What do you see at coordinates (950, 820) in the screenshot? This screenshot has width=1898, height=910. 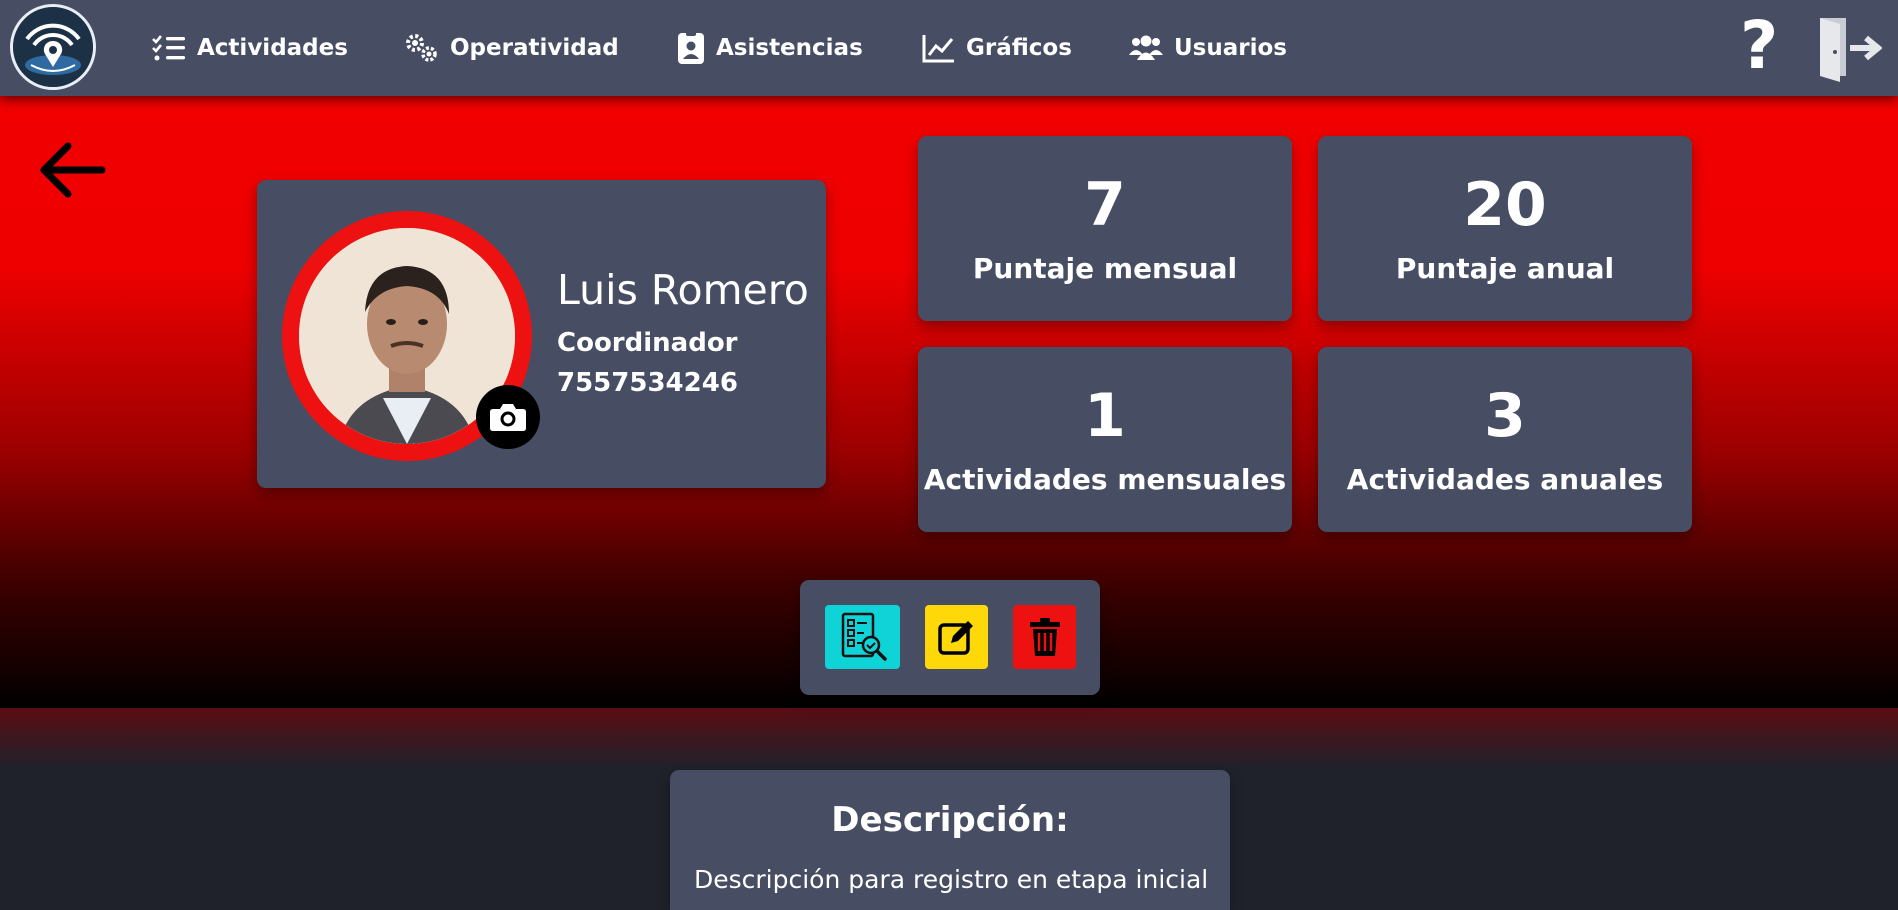 I see `description-title: Descripción:` at bounding box center [950, 820].